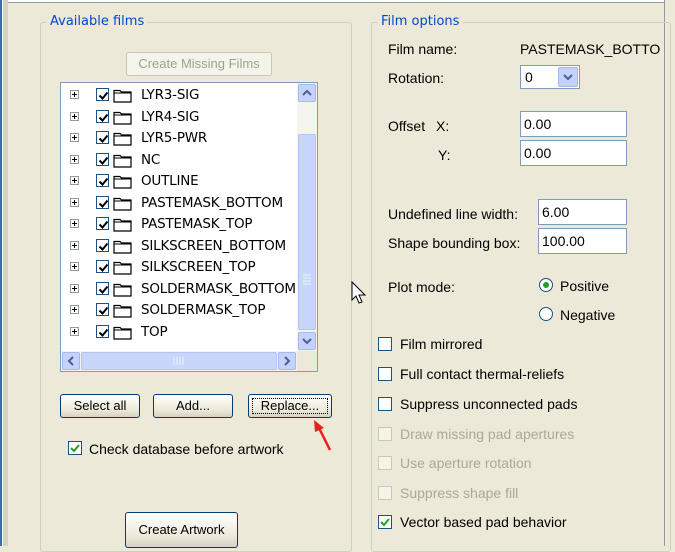  Describe the element at coordinates (421, 287) in the screenshot. I see `plot-mode-label: Plot mode:` at that location.